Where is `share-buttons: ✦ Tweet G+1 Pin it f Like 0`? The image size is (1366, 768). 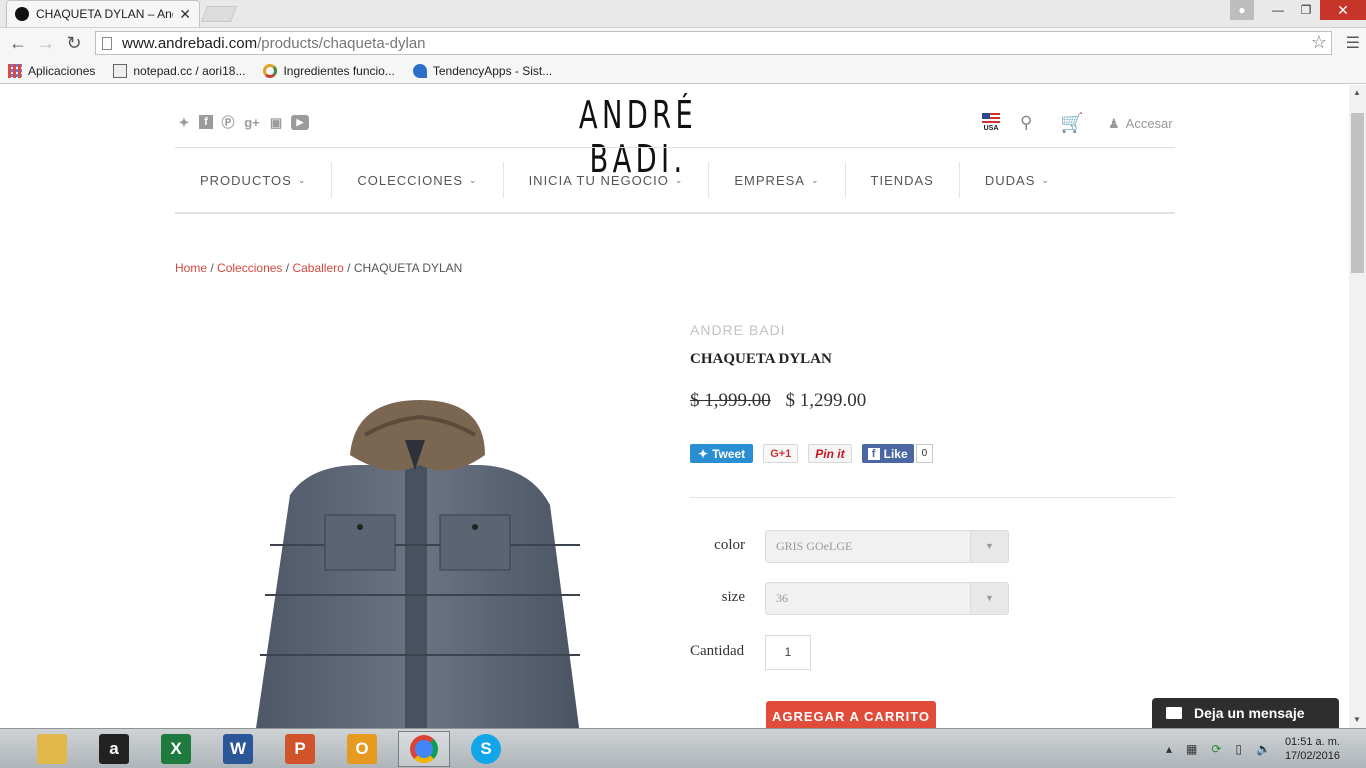
share-buttons: ✦ Tweet G+1 Pin it f Like 0 is located at coordinates (812, 453).